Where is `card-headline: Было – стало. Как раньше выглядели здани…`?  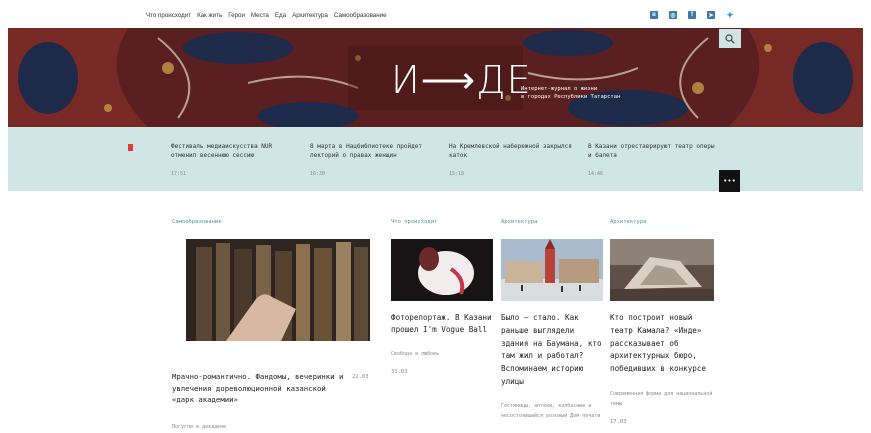
card-headline: Было – стало. Как раньше выглядели здани… is located at coordinates (553, 350).